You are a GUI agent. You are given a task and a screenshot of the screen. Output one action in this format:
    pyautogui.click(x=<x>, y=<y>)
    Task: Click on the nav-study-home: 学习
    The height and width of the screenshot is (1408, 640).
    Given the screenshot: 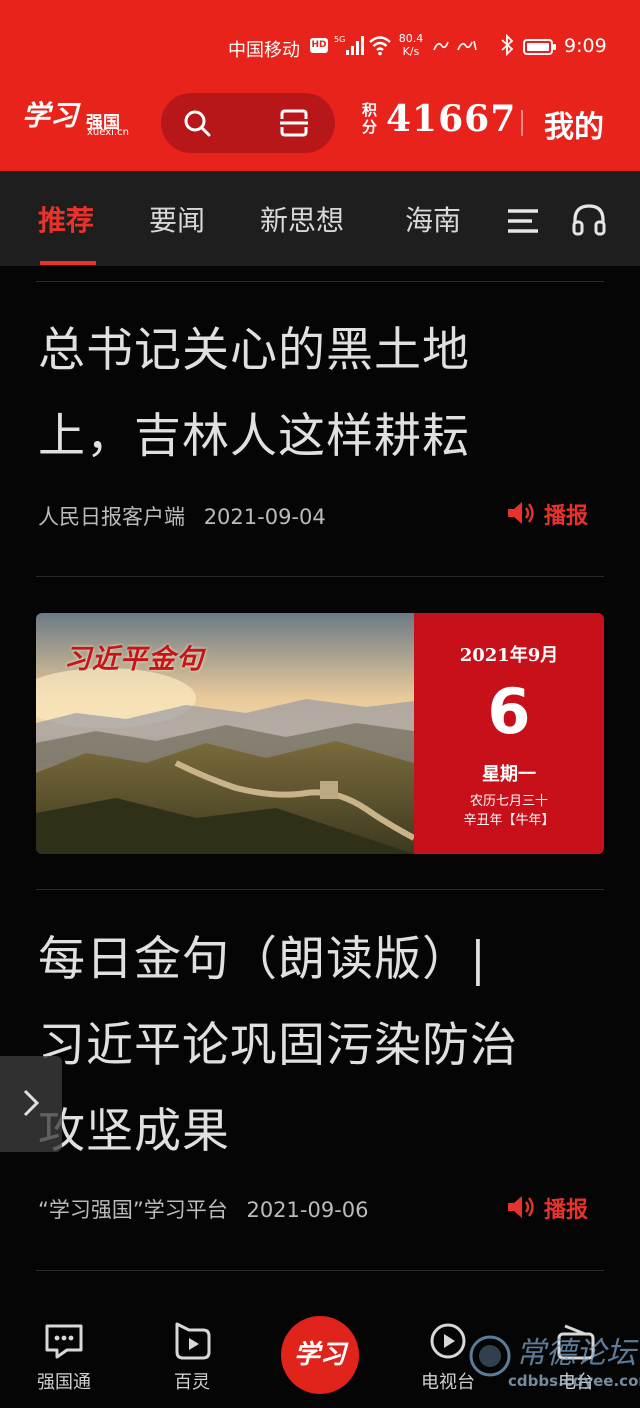 What is the action you would take?
    pyautogui.click(x=320, y=1355)
    